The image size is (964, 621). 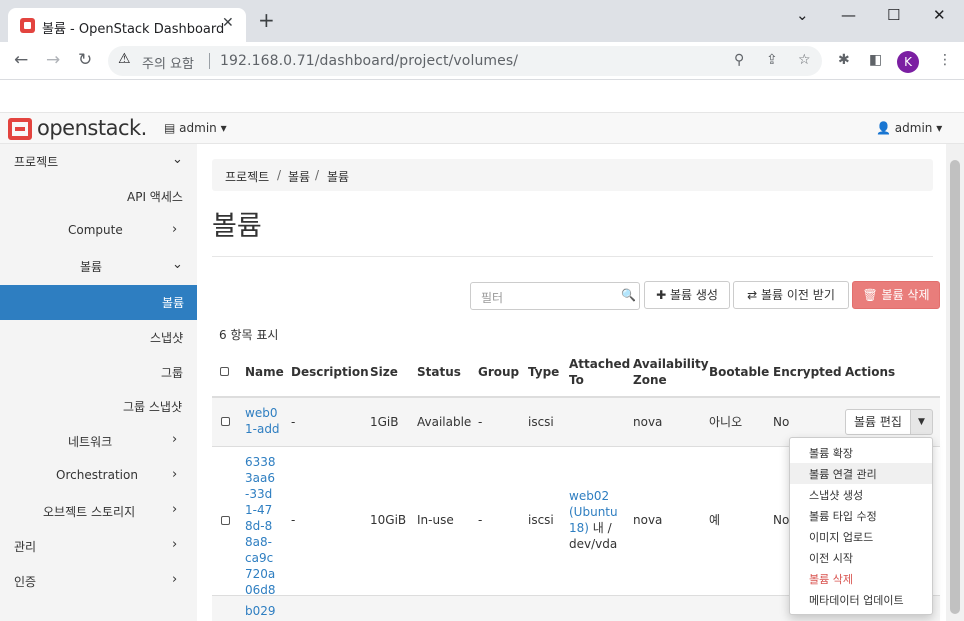 What do you see at coordinates (195, 128) in the screenshot?
I see `project-selector: ▤ admin ▾` at bounding box center [195, 128].